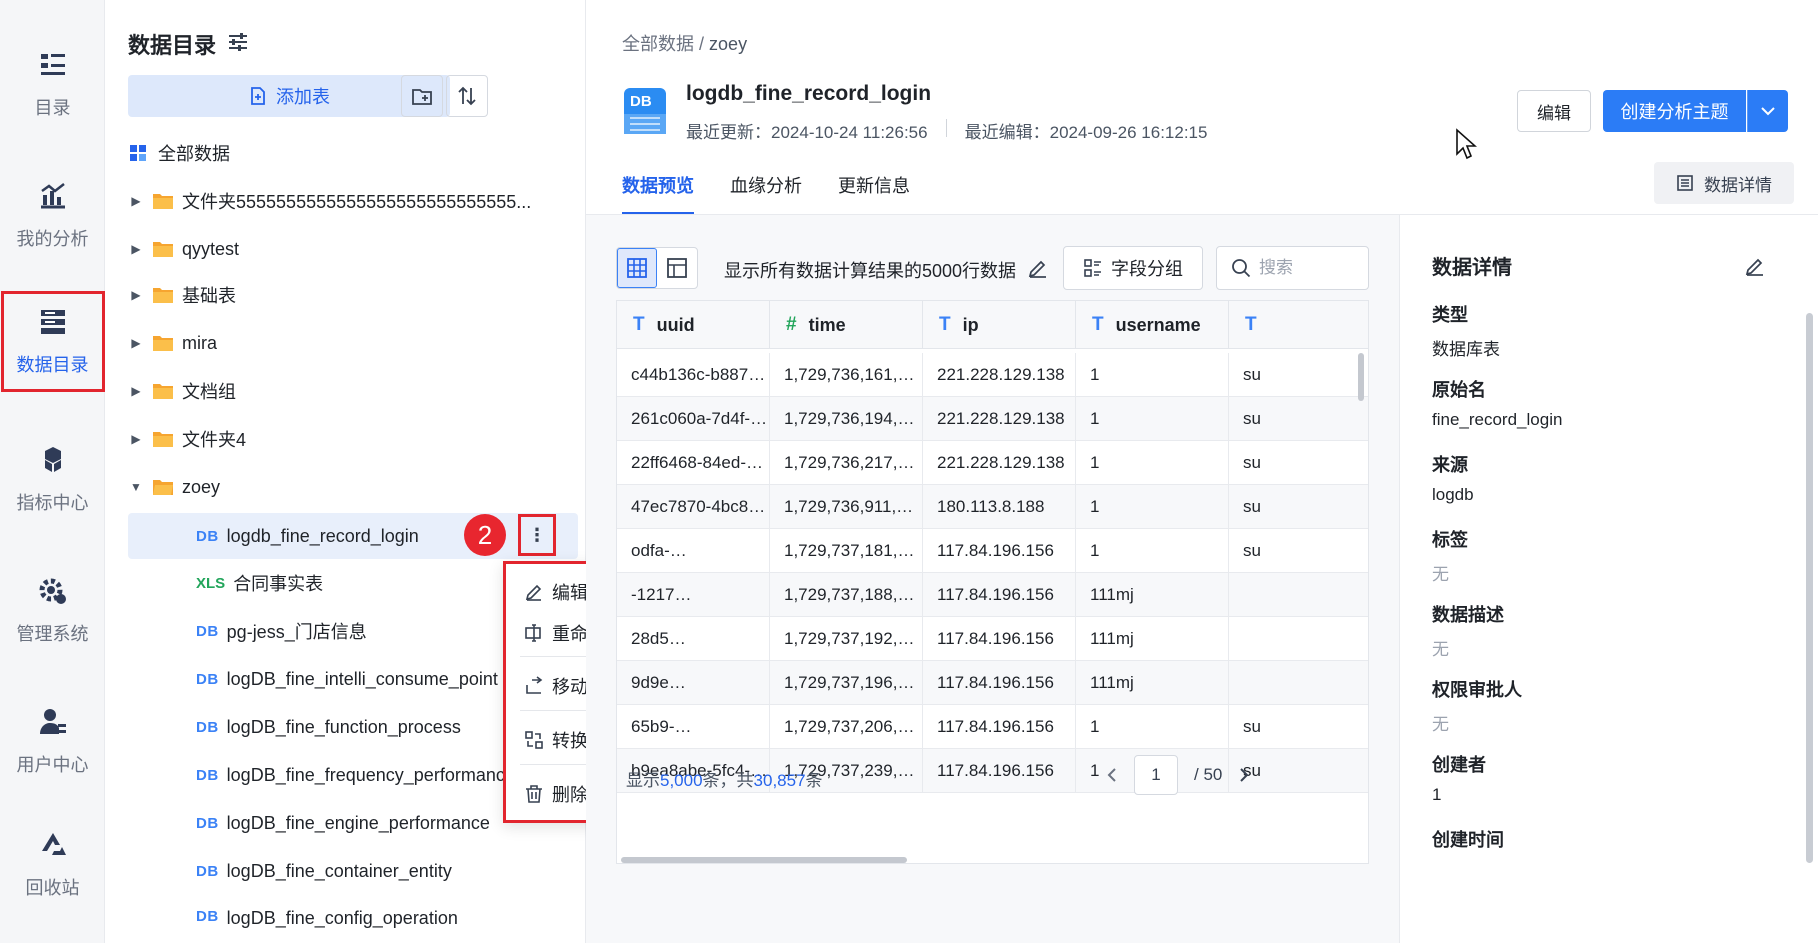 This screenshot has width=1818, height=943. Describe the element at coordinates (1133, 268) in the screenshot. I see `field-group-button: 字段分组` at that location.